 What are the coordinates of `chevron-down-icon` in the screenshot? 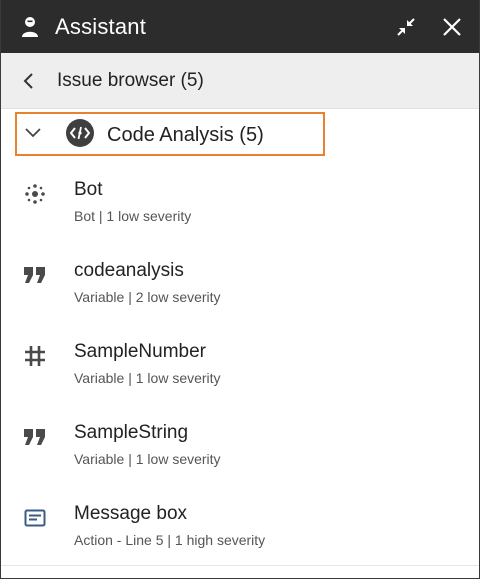 It's located at (33, 133).